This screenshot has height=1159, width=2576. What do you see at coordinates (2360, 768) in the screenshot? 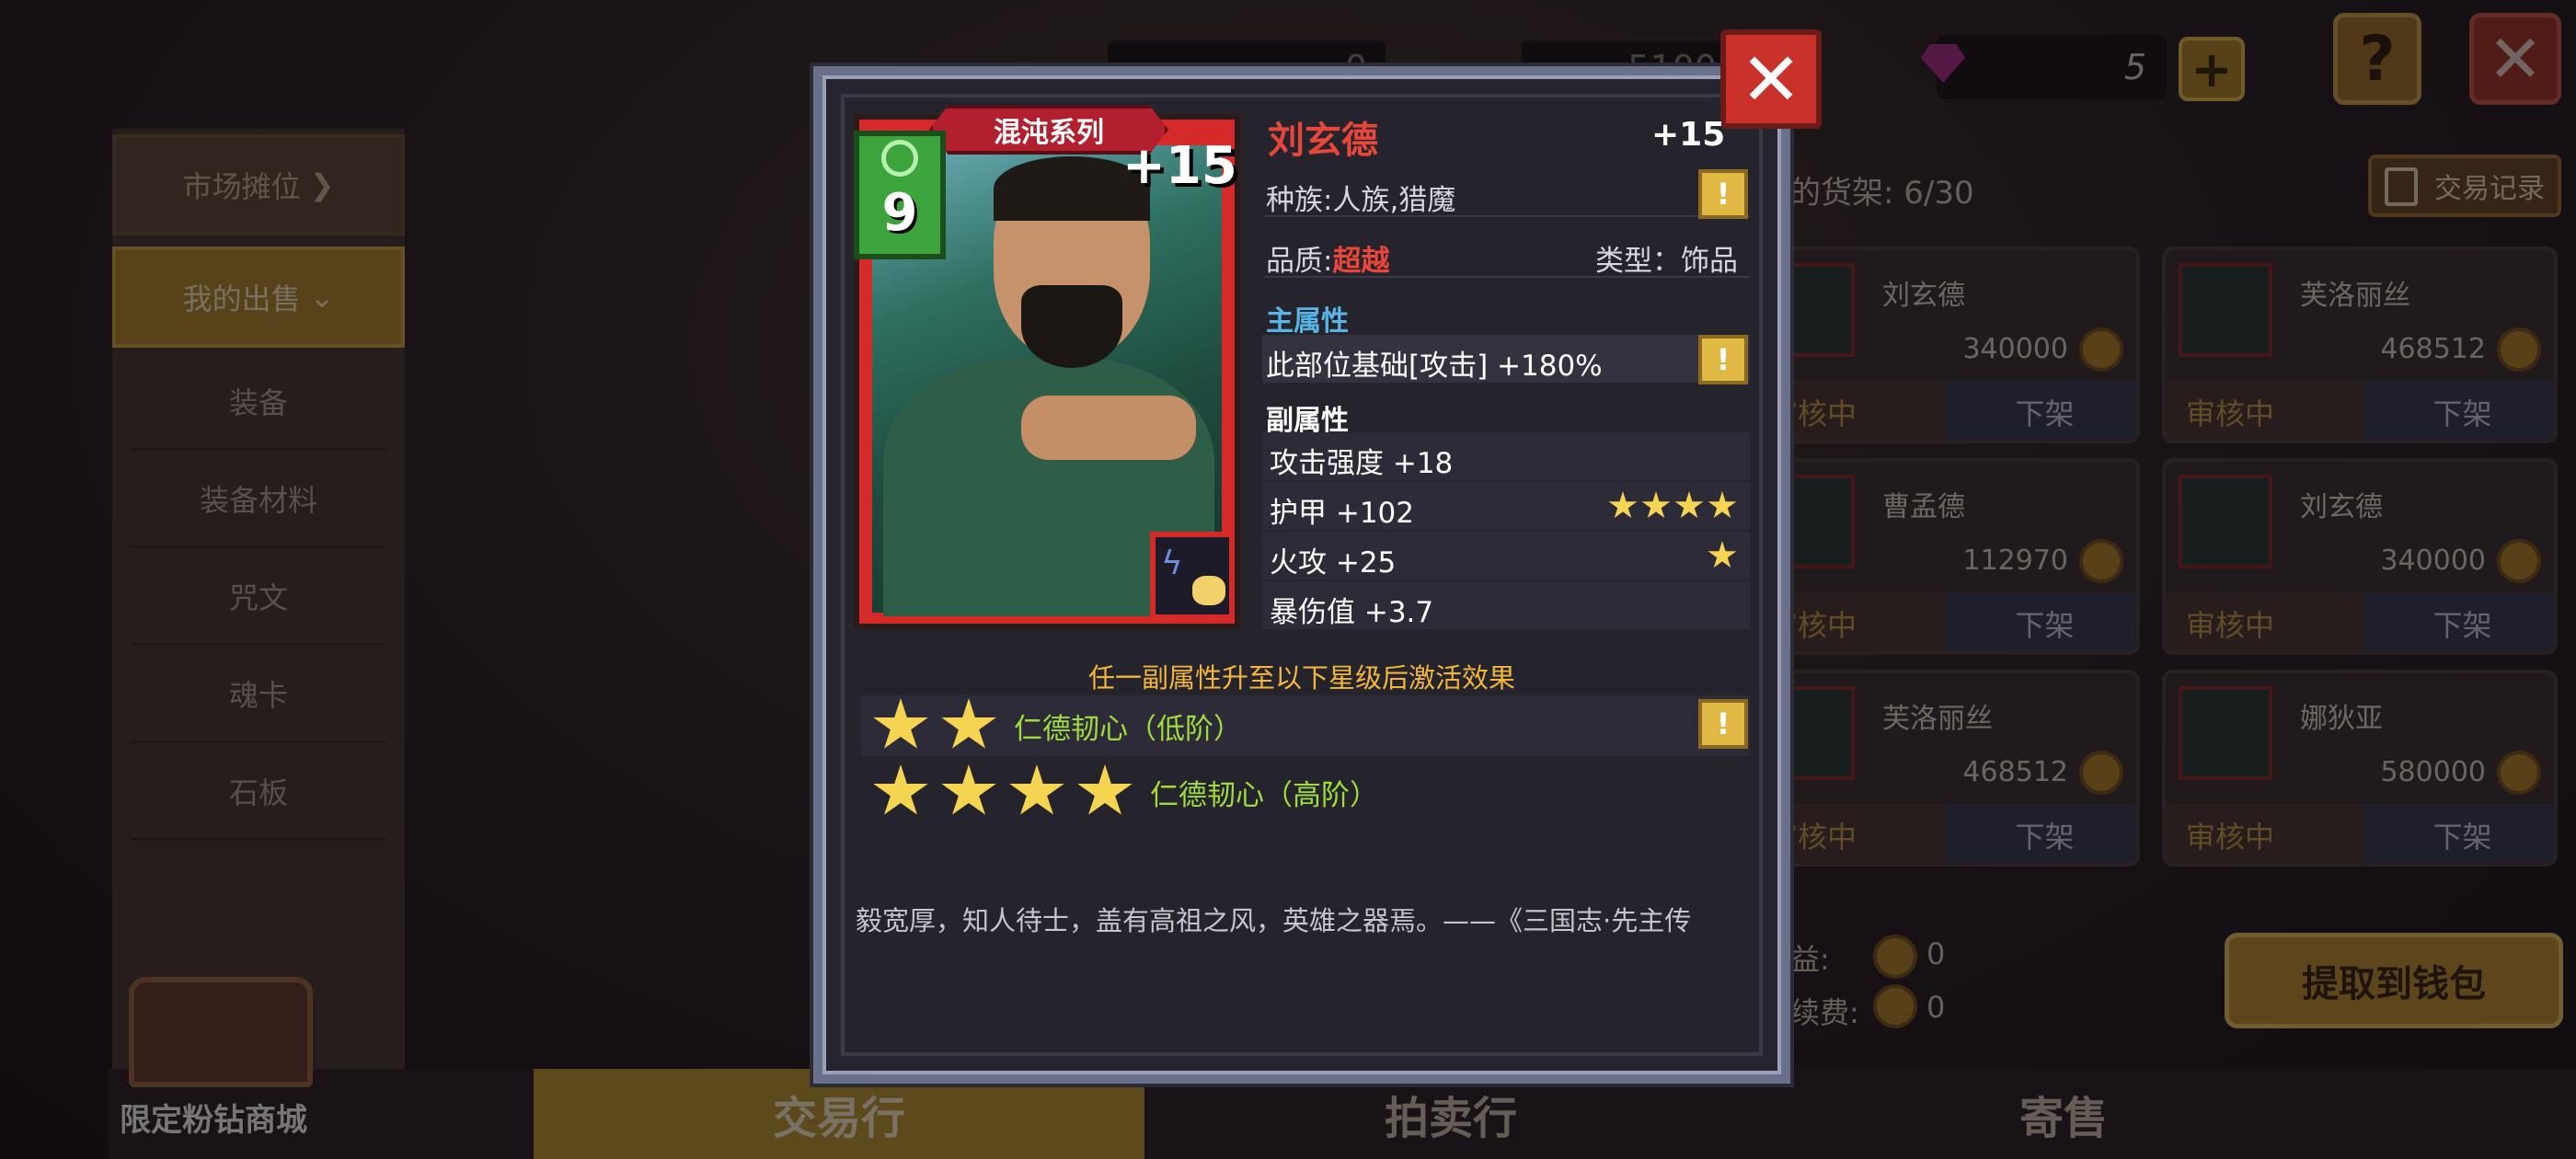
I see `listing-card: 娜狄亚 580000 审核中 下架` at bounding box center [2360, 768].